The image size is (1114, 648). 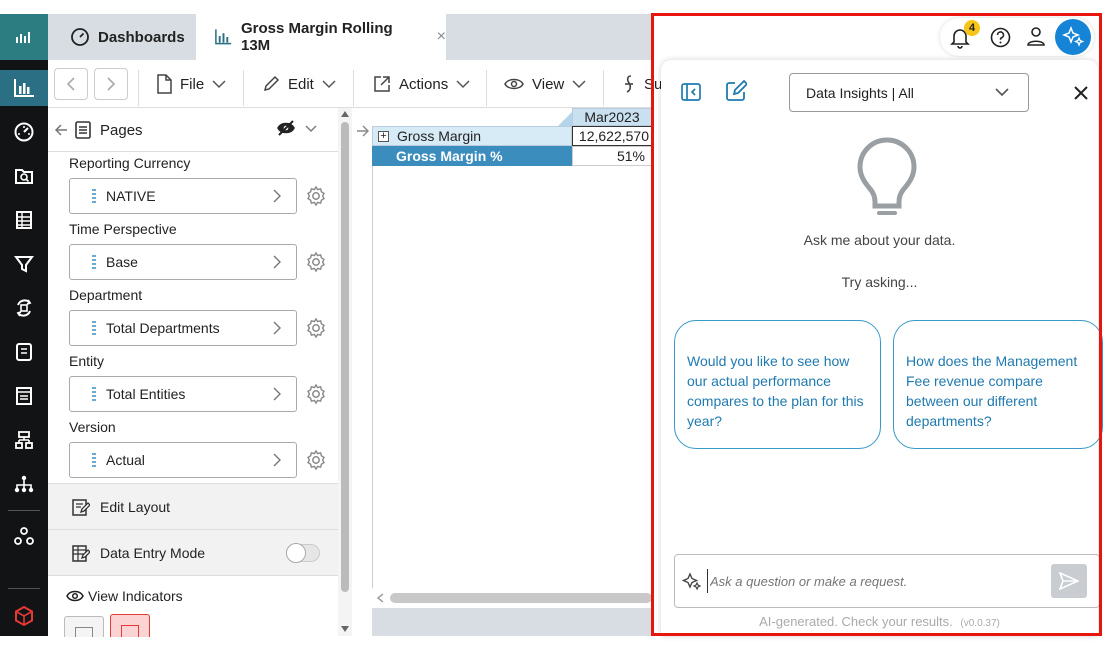 I want to click on arrow-right-icon, so click(x=363, y=131).